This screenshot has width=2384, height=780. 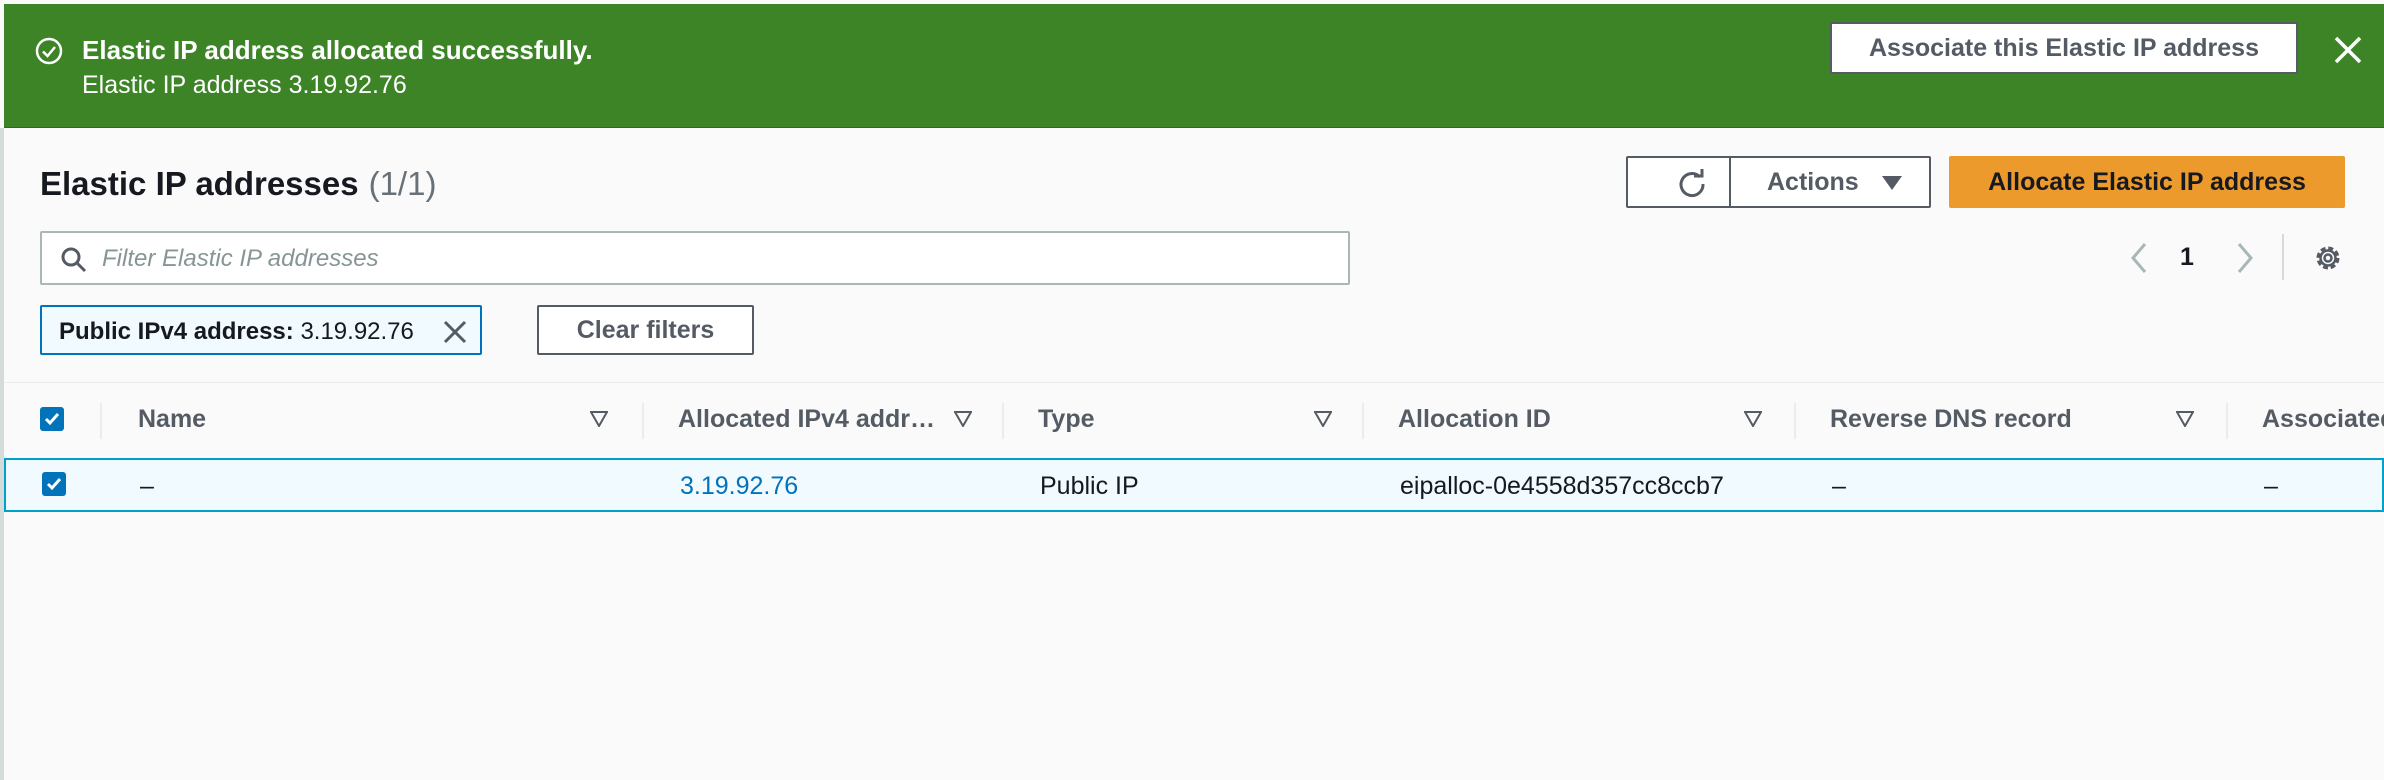 What do you see at coordinates (1066, 419) in the screenshot?
I see `column-label: Type` at bounding box center [1066, 419].